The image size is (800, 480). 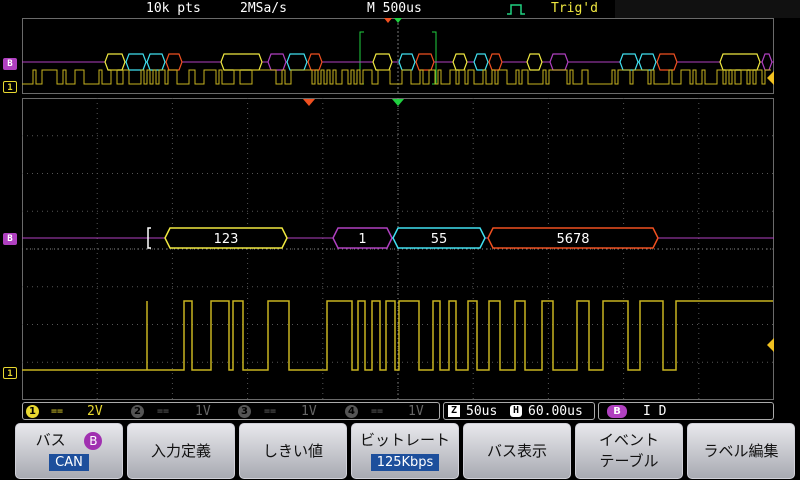 What do you see at coordinates (398, 20) in the screenshot?
I see `overview-center-marker` at bounding box center [398, 20].